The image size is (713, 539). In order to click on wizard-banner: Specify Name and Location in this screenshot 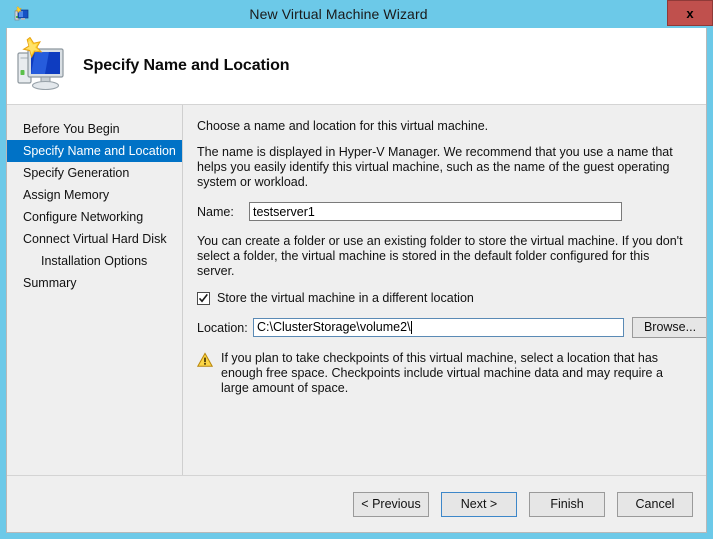, I will do `click(356, 66)`.